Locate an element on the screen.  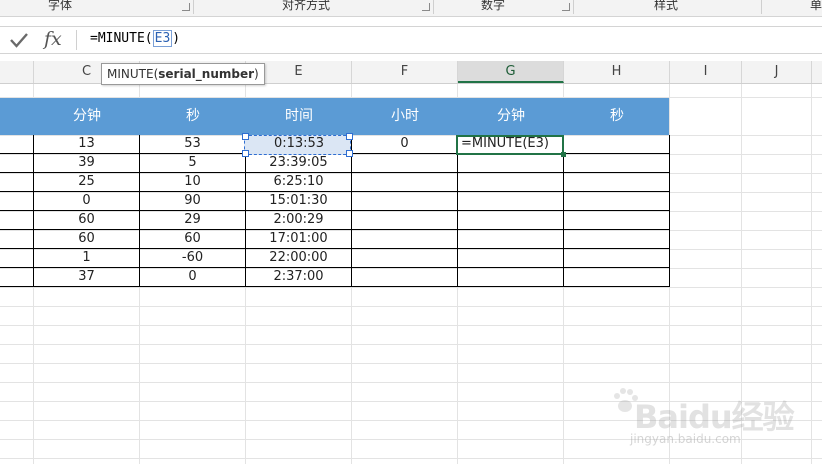
table-cell: 23:39:05 is located at coordinates (299, 163).